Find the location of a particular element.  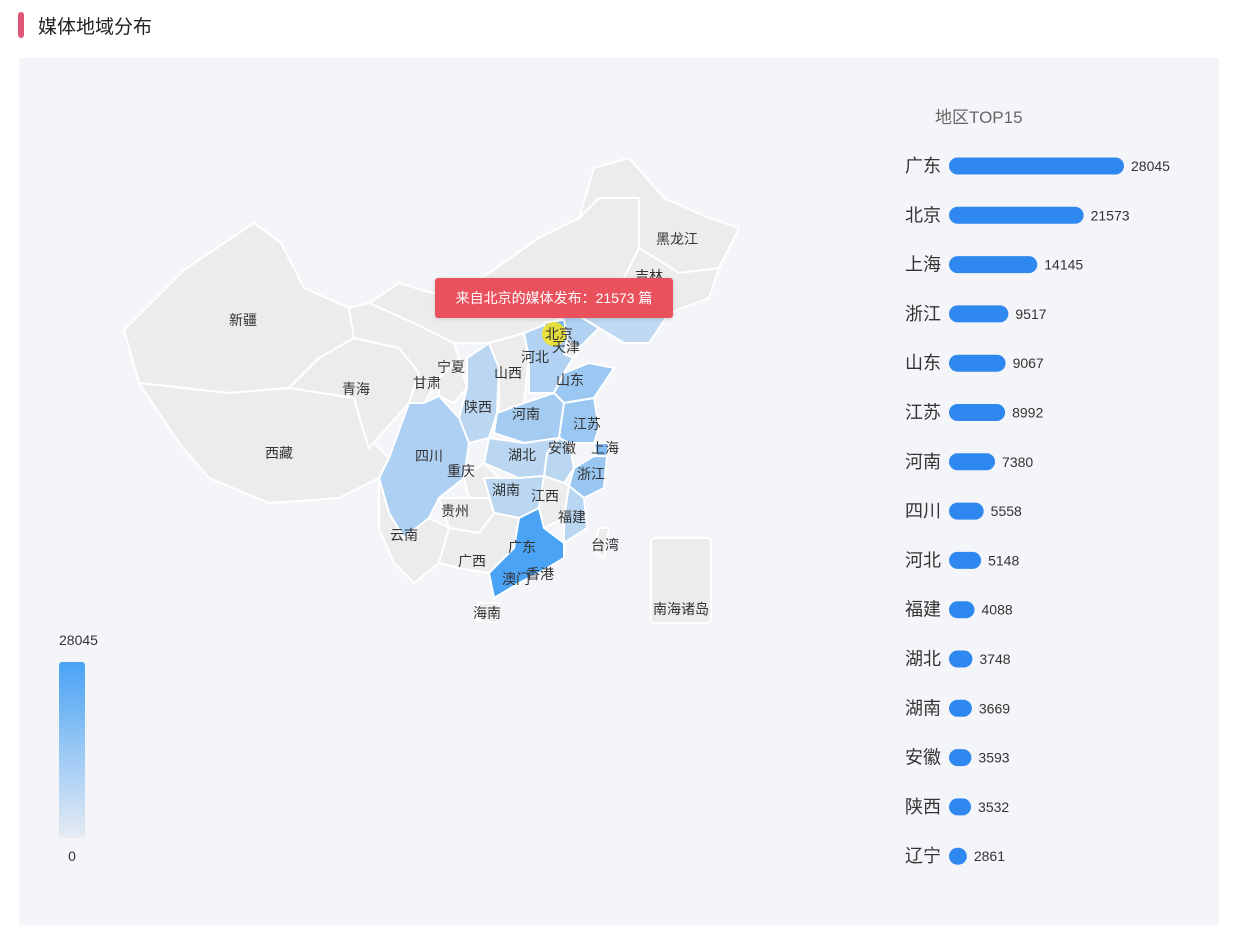

rank-label: 上海 is located at coordinates (923, 265).